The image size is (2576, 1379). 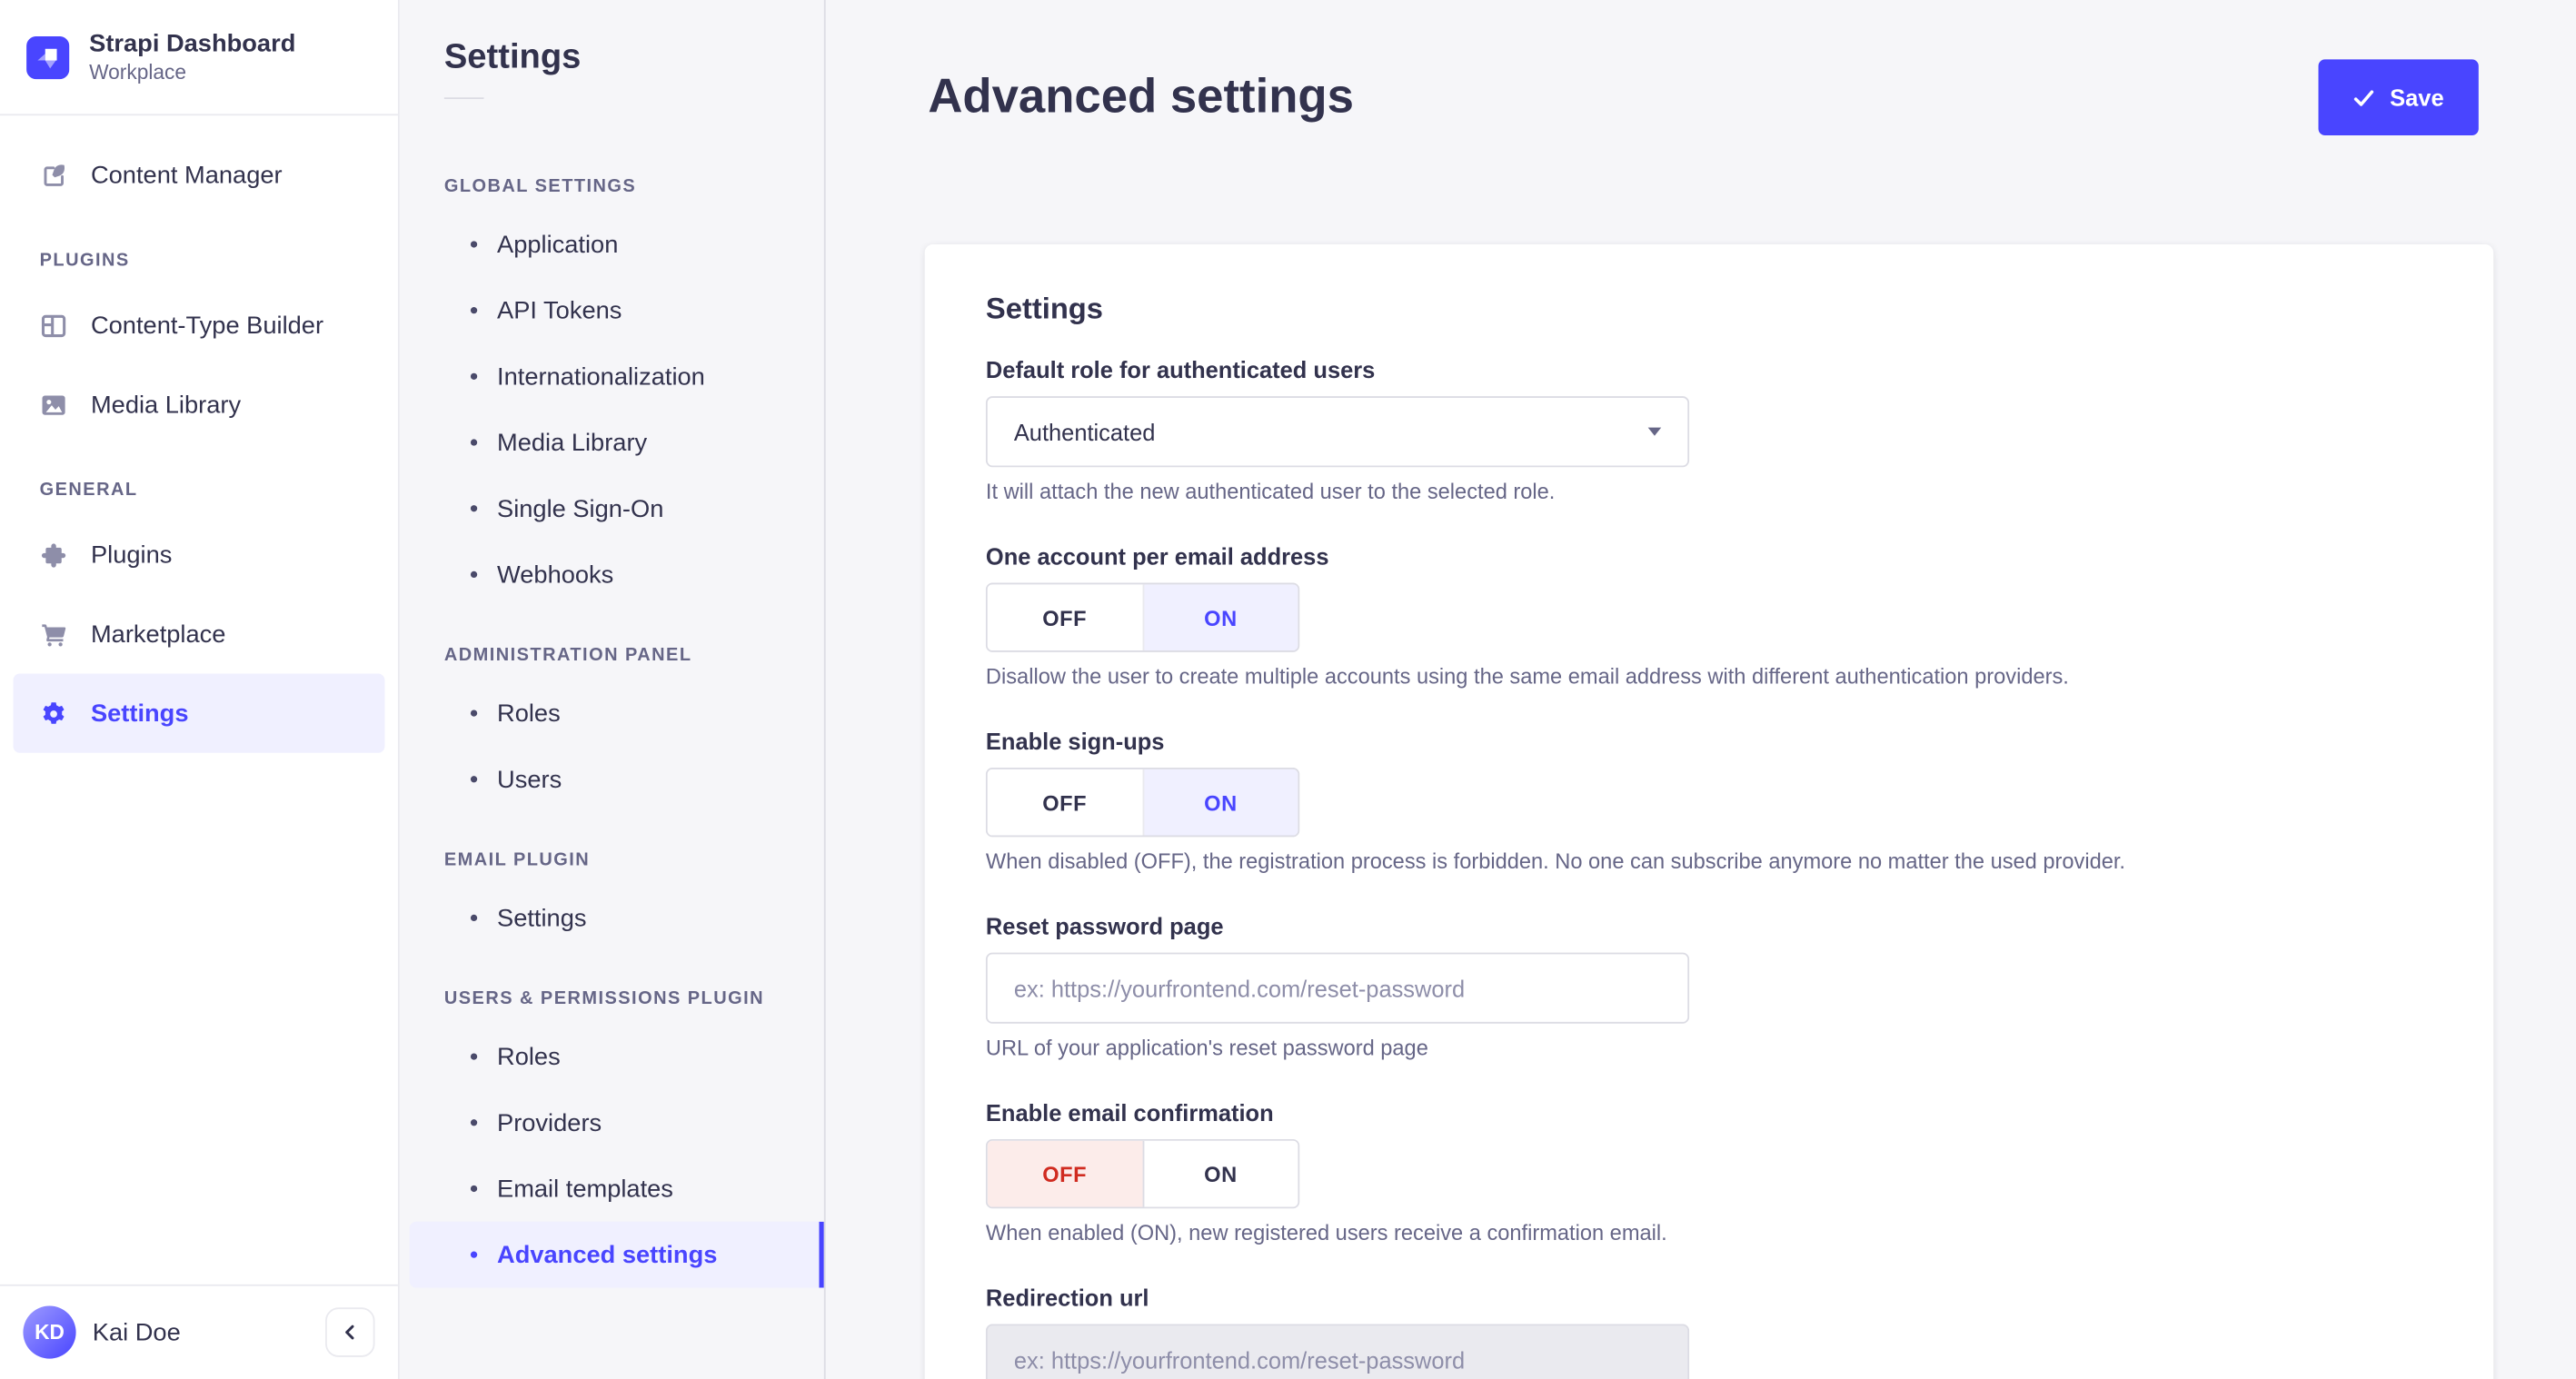 What do you see at coordinates (199, 1331) in the screenshot?
I see `sidebar-footer: KD Kai Doe` at bounding box center [199, 1331].